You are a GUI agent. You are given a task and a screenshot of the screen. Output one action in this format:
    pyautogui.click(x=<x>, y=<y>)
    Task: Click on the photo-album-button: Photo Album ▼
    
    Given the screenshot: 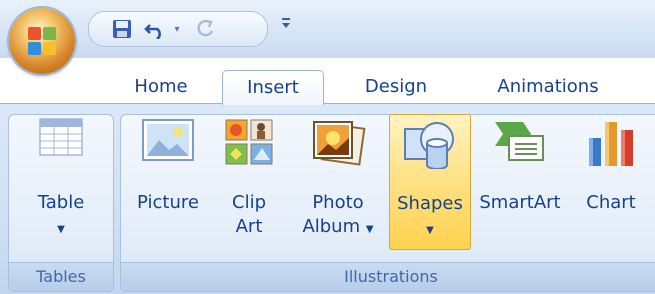 What is the action you would take?
    pyautogui.click(x=338, y=183)
    